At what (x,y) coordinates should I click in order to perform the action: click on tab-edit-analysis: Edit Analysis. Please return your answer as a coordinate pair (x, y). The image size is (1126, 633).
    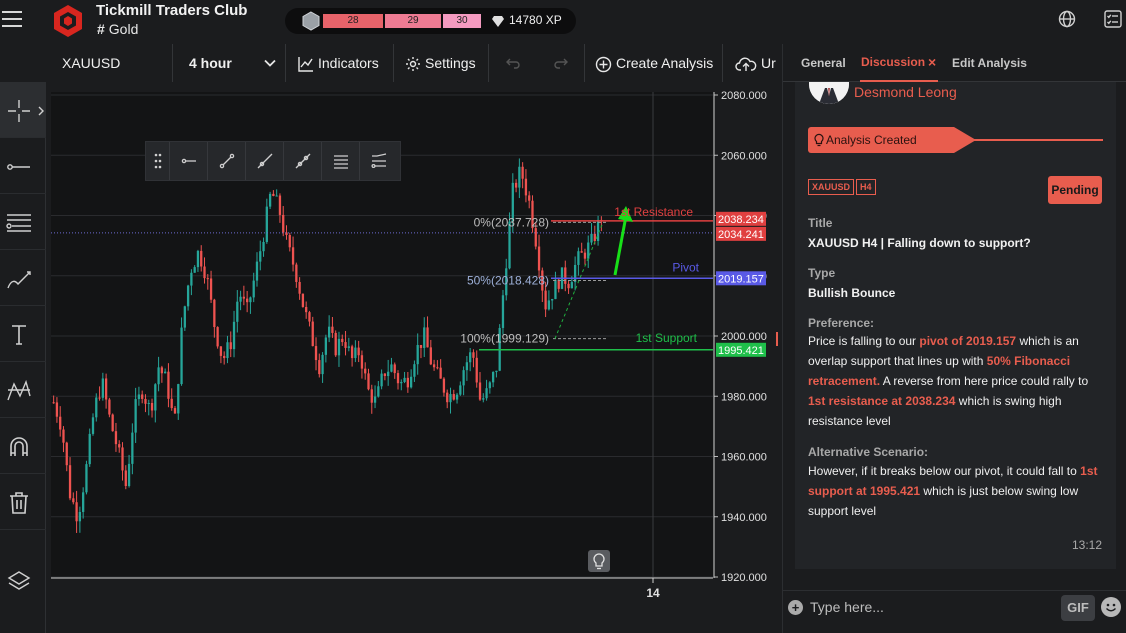
    Looking at the image, I should click on (989, 63).